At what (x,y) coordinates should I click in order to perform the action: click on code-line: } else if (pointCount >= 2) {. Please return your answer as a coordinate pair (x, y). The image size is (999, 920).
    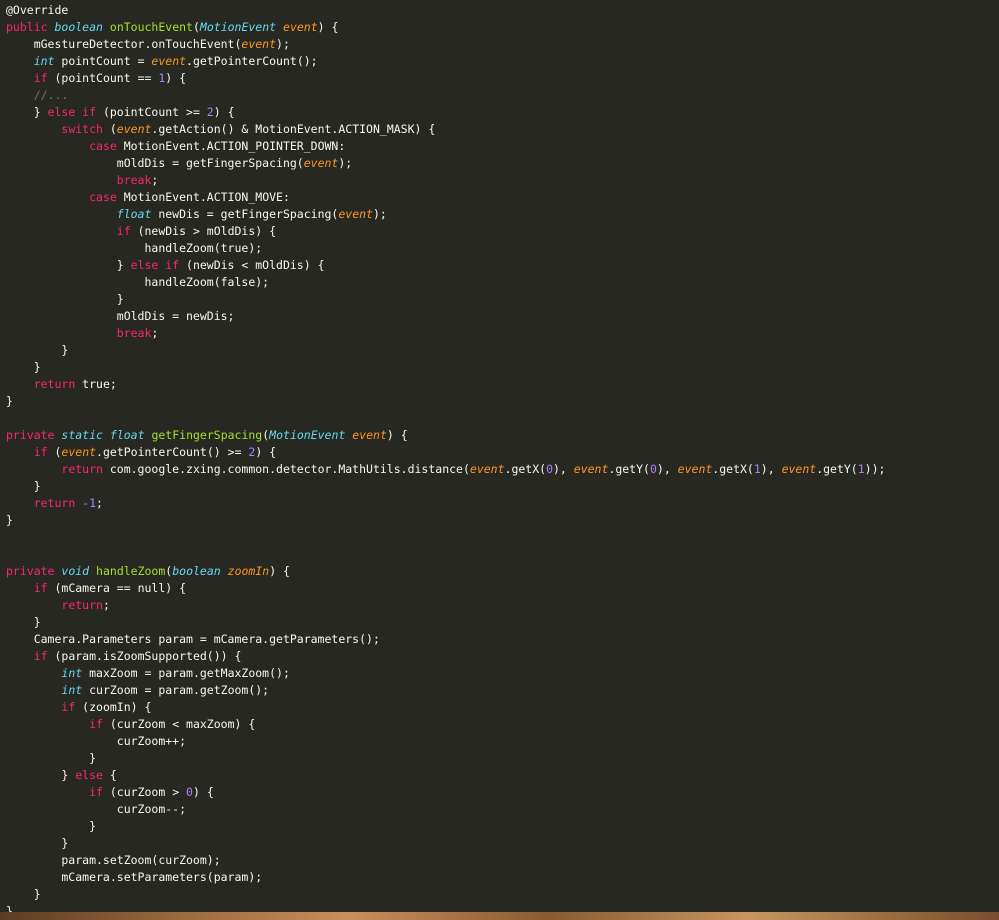
    Looking at the image, I should click on (445, 112).